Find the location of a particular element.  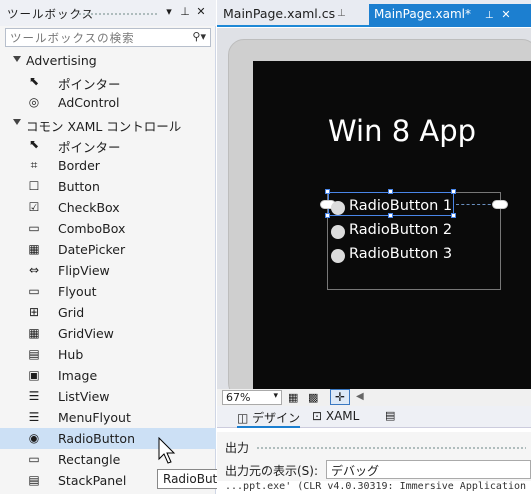

toolbox-item: ◉ RadioButton is located at coordinates (108, 438).